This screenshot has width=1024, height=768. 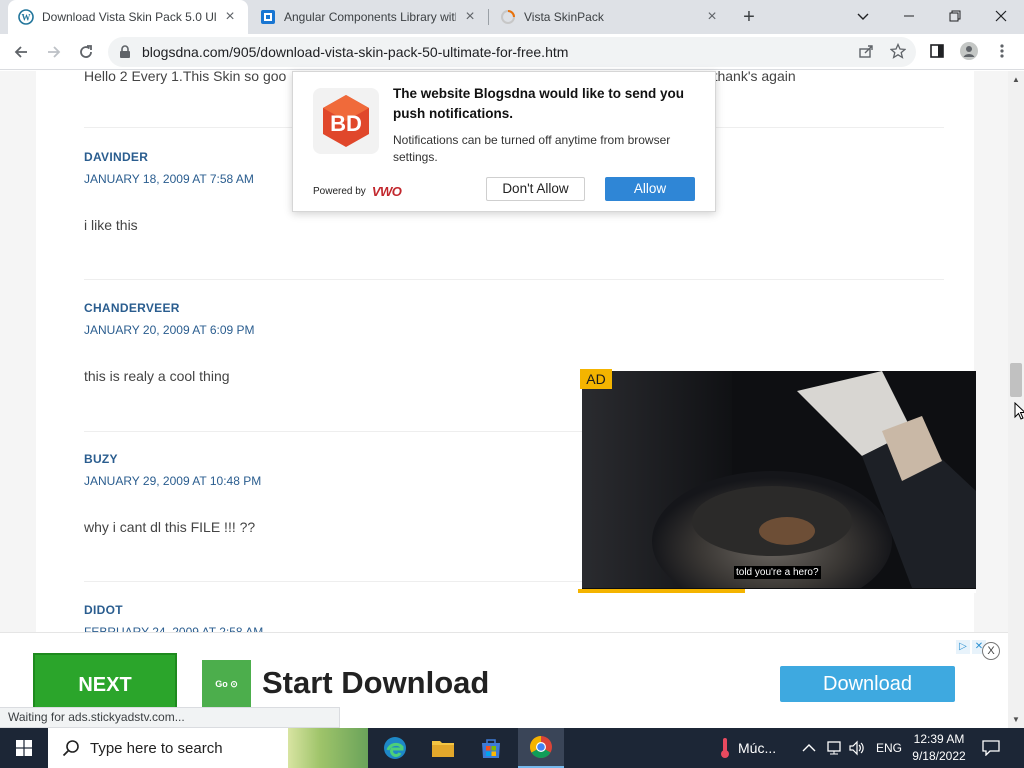 What do you see at coordinates (650, 189) in the screenshot?
I see `allow-button: Allow` at bounding box center [650, 189].